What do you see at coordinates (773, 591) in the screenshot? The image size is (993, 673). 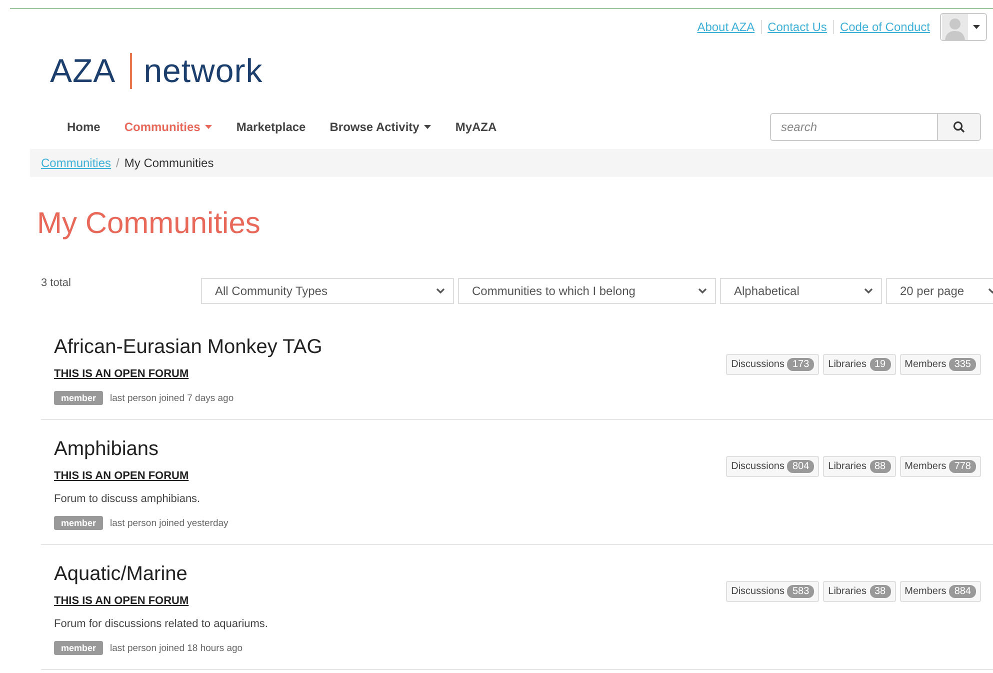 I see `stat-button: Discussions 583` at bounding box center [773, 591].